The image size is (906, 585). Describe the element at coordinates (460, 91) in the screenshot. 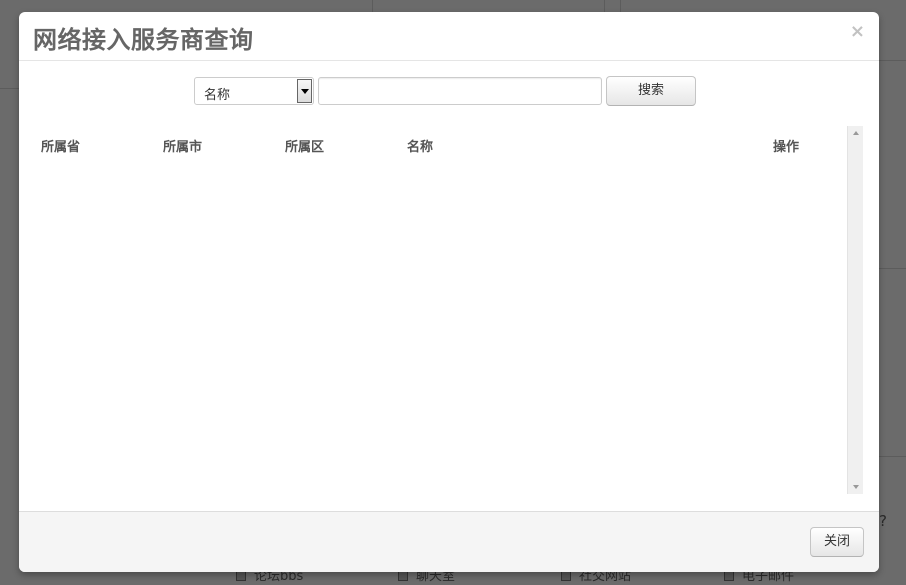

I see `search-input` at that location.